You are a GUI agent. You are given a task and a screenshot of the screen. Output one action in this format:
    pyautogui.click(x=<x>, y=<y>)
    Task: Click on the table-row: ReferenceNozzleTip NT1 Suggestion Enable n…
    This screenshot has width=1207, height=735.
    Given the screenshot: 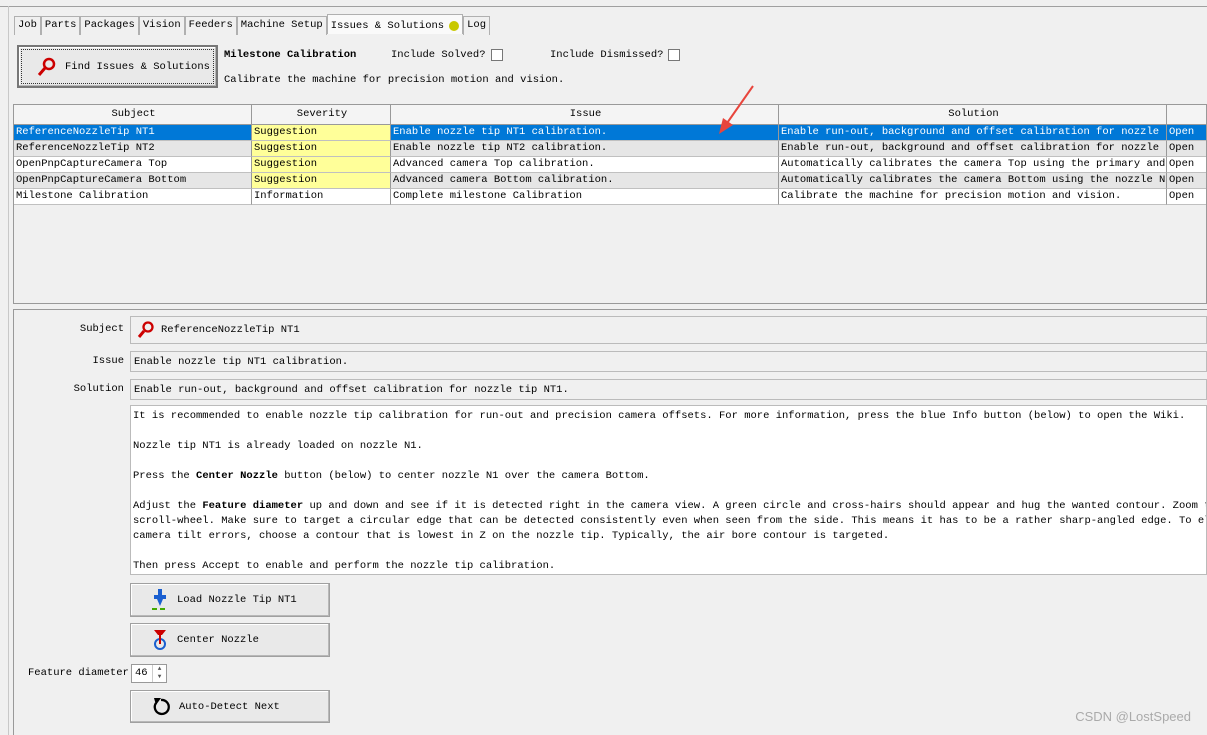 What is the action you would take?
    pyautogui.click(x=610, y=133)
    